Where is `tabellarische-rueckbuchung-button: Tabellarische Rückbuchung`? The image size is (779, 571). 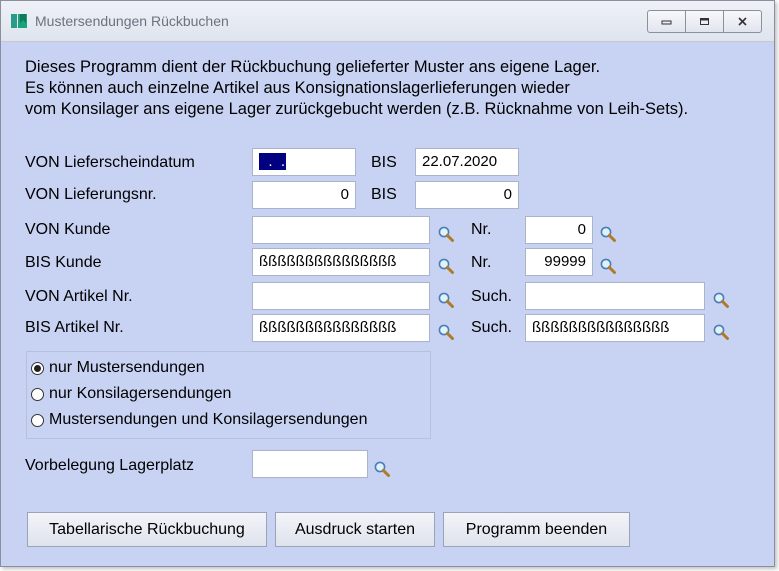
tabellarische-rueckbuchung-button: Tabellarische Rückbuchung is located at coordinates (147, 529).